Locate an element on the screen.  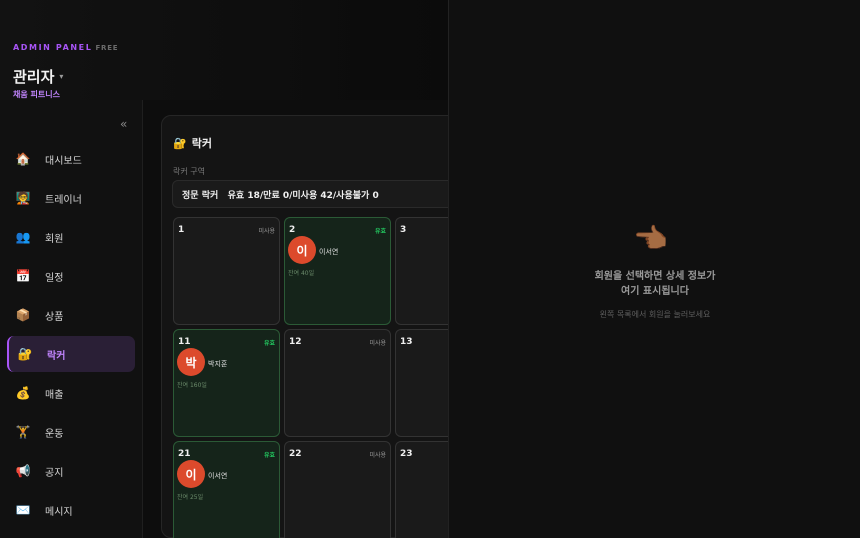
locker-number: 21 is located at coordinates (184, 454).